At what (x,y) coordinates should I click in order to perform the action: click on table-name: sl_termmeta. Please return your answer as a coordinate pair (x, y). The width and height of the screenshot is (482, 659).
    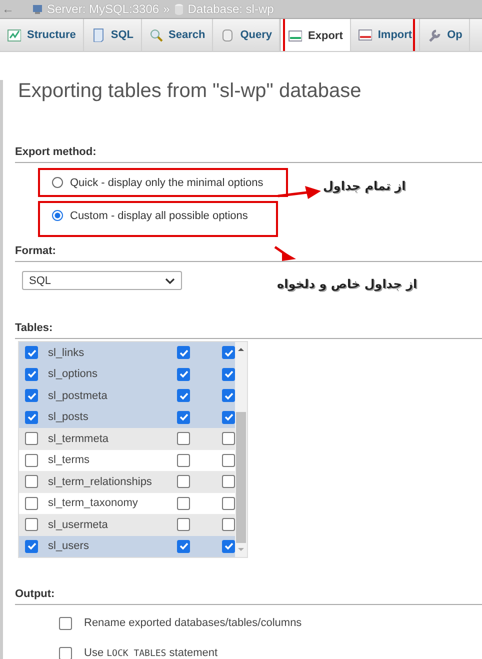
    Looking at the image, I should click on (79, 438).